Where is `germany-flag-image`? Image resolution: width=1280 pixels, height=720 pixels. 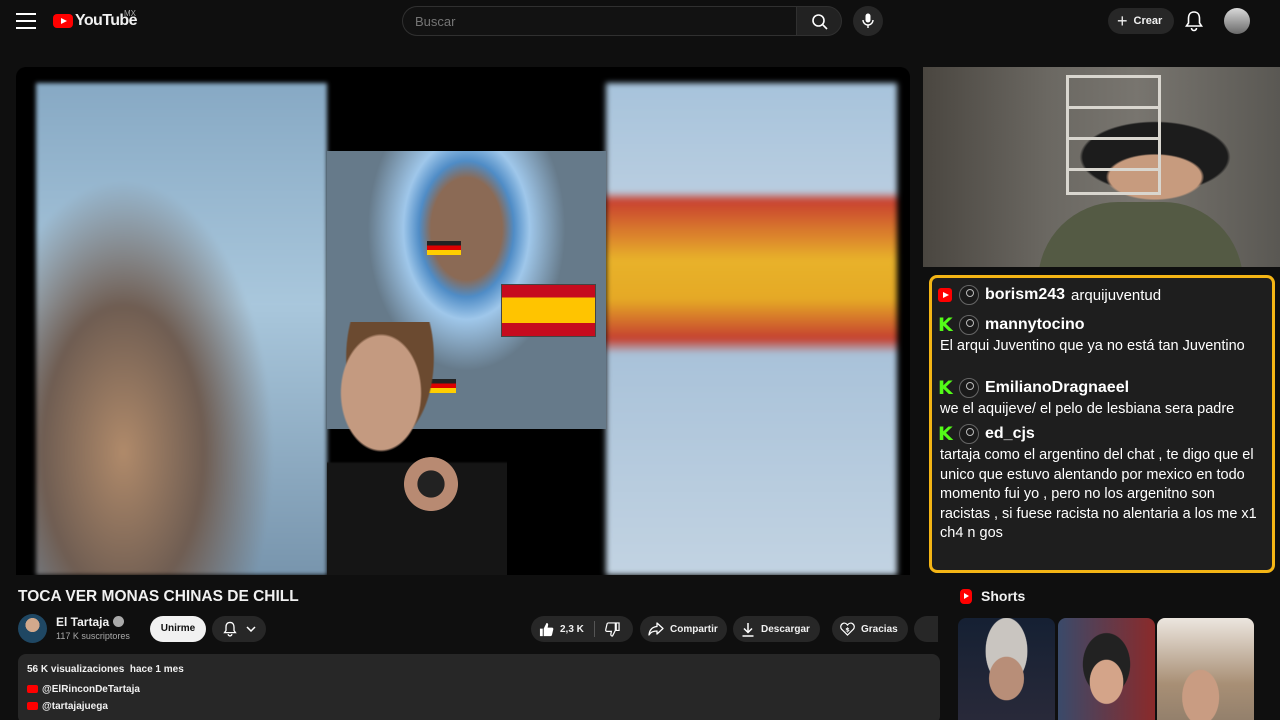 germany-flag-image is located at coordinates (444, 248).